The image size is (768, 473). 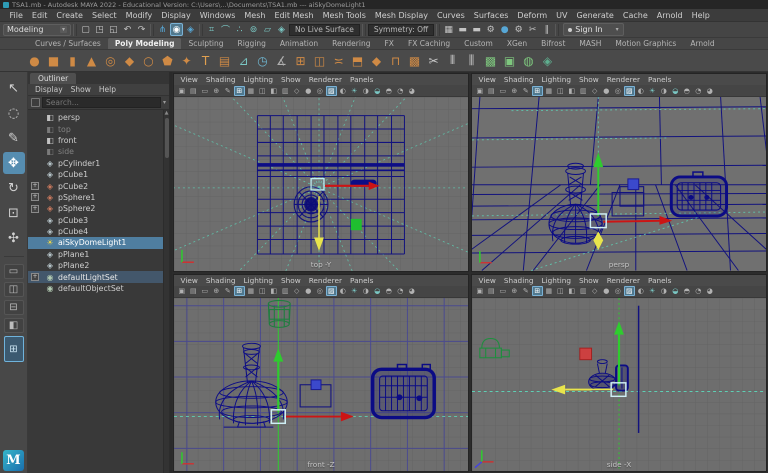 I want to click on render-view-icon: ▦, so click(x=448, y=29).